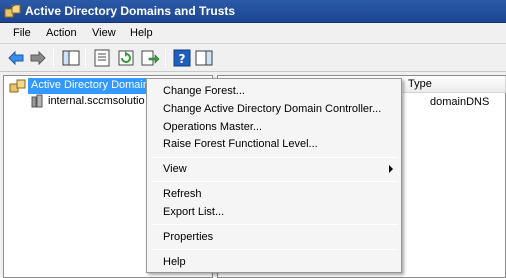 This screenshot has height=278, width=506. I want to click on properties-icon, so click(102, 58).